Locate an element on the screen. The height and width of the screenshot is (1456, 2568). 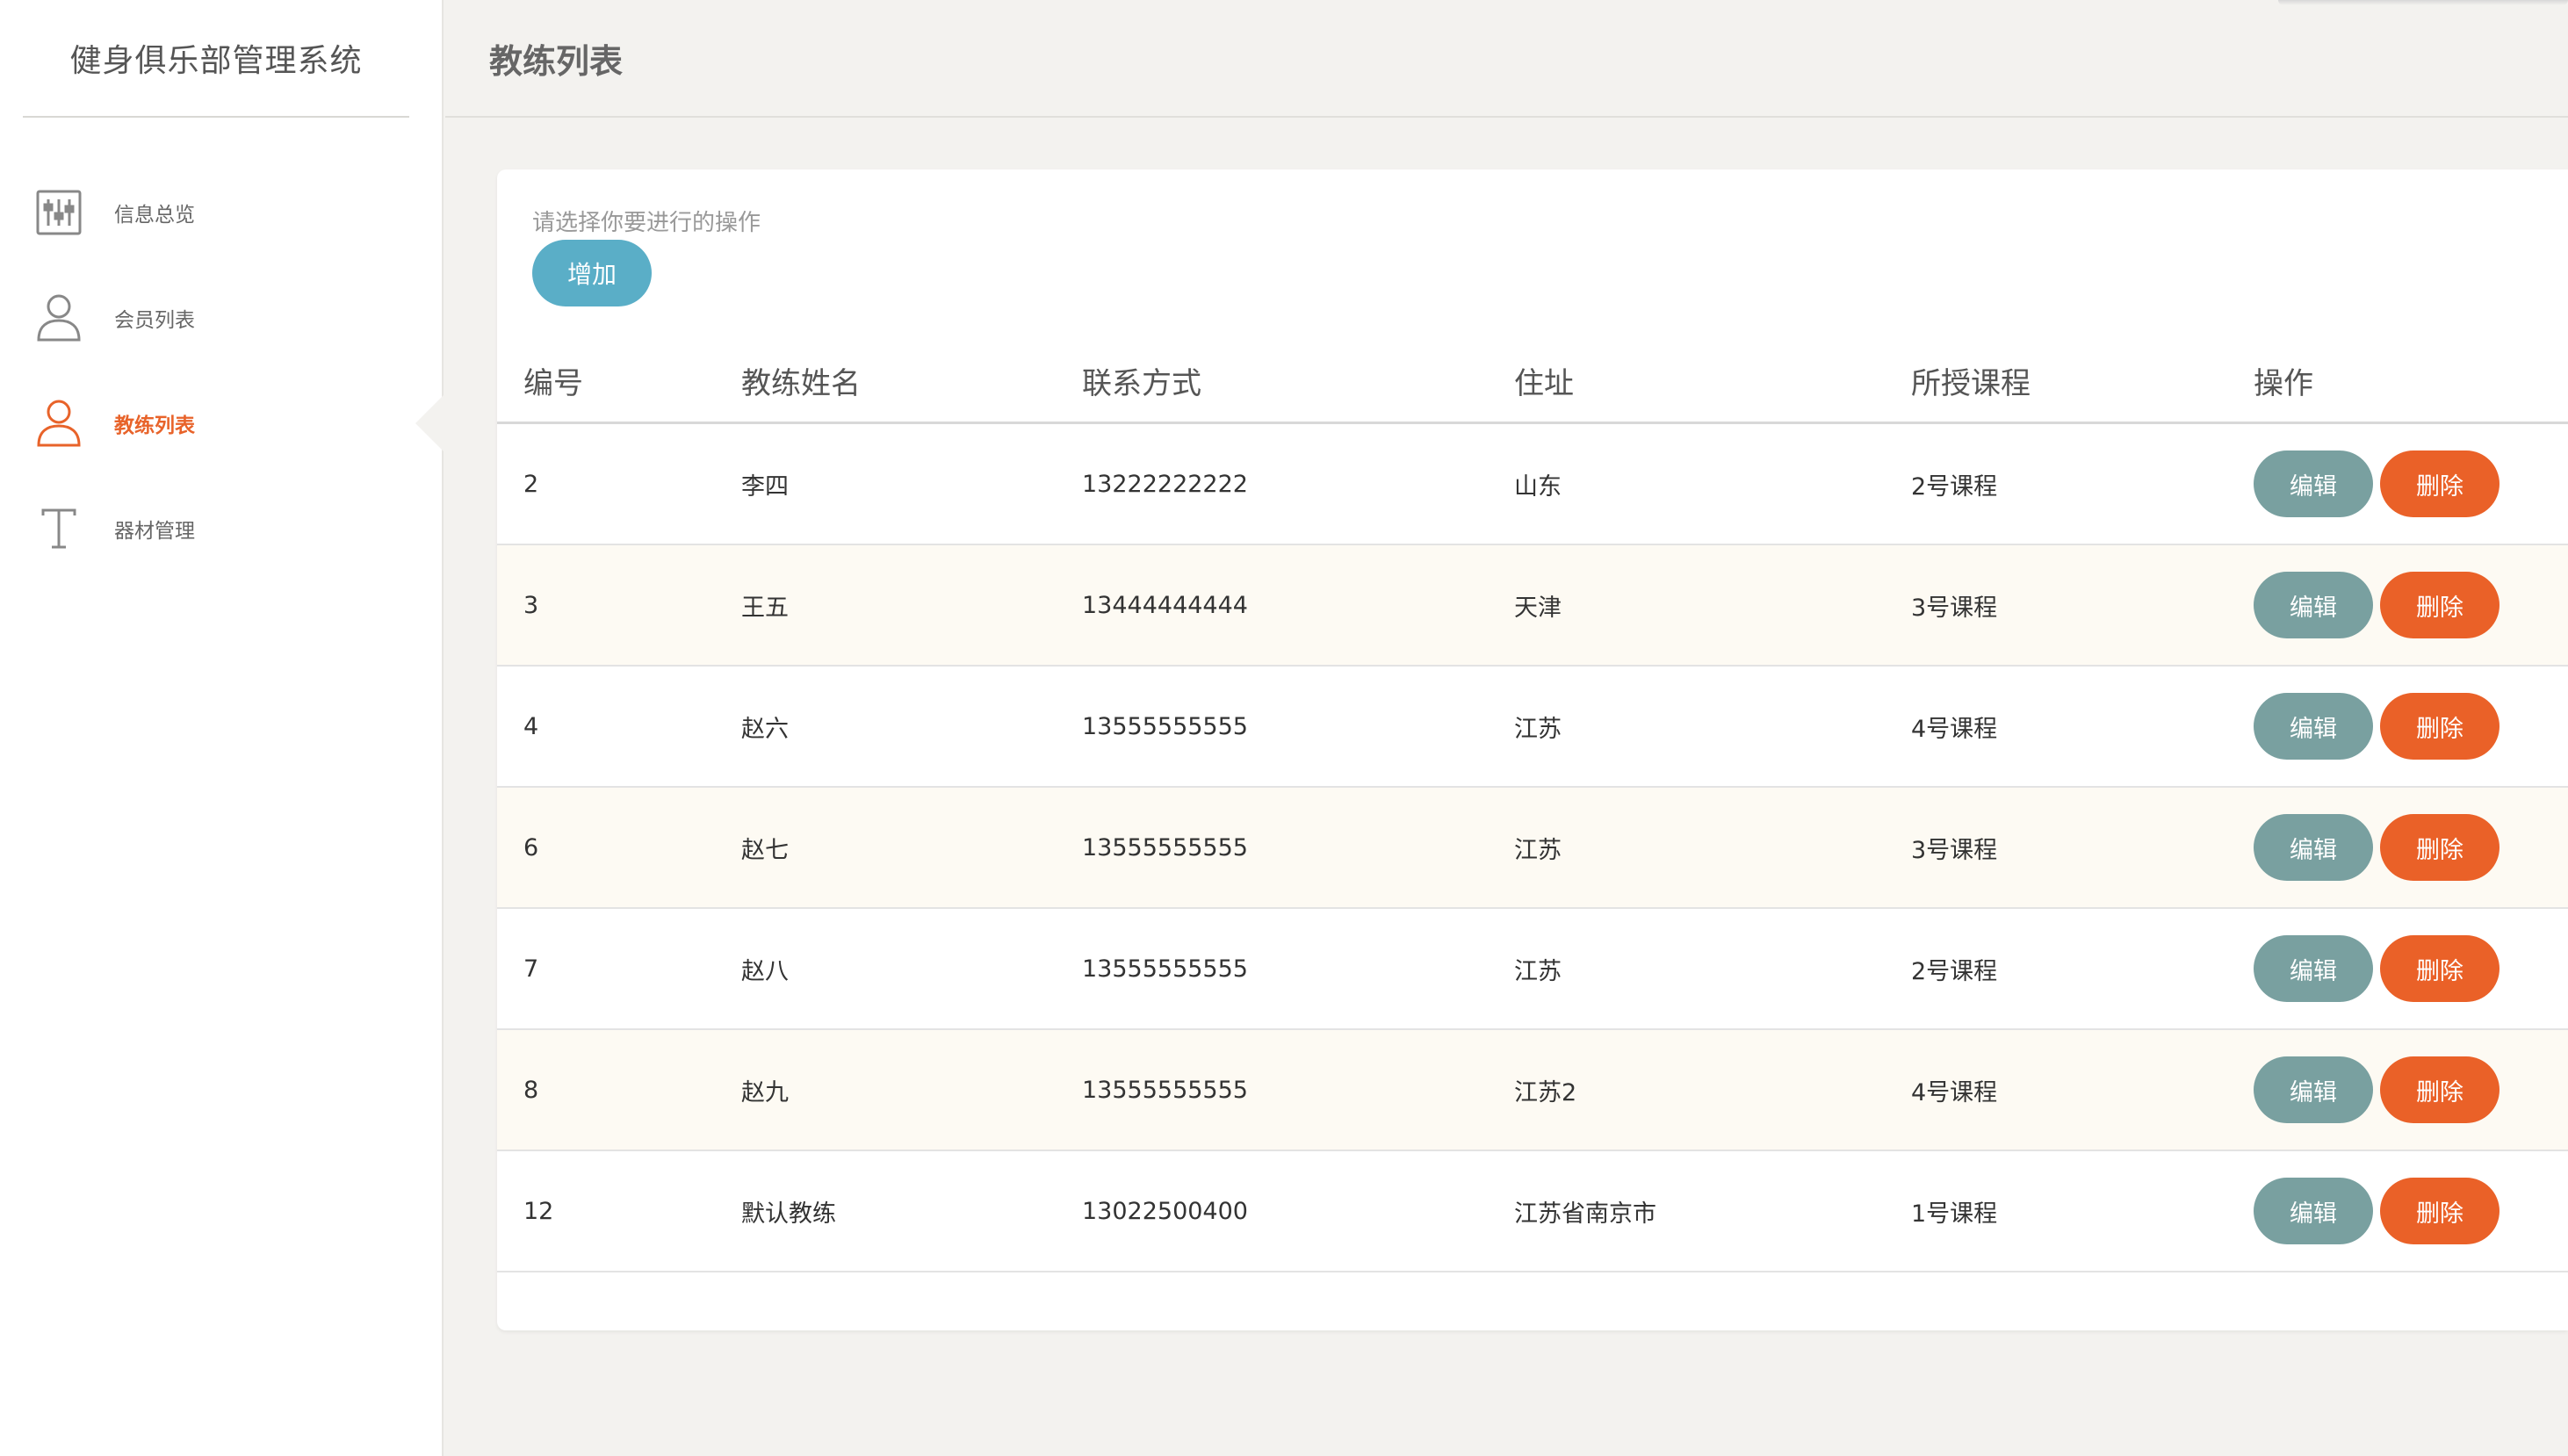
column-header-id: 编号 is located at coordinates (553, 383).